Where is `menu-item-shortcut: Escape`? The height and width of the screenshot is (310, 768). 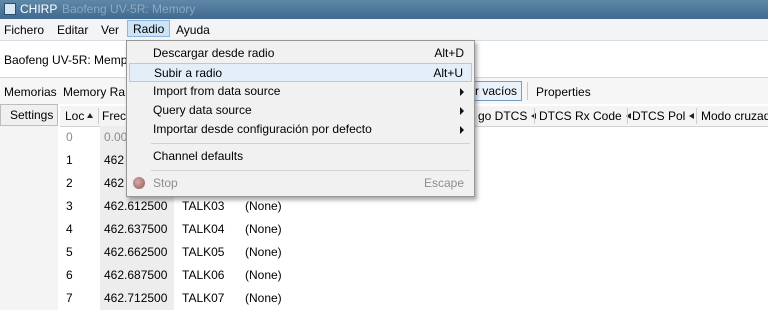 menu-item-shortcut: Escape is located at coordinates (443, 183).